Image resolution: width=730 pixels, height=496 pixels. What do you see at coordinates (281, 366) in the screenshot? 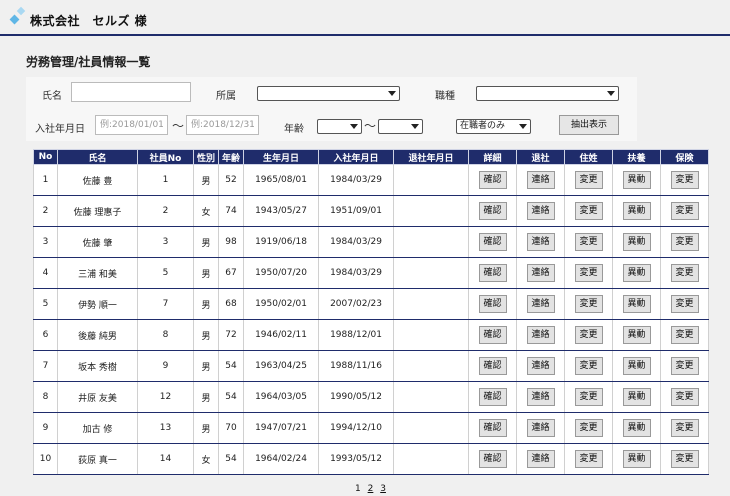
I see `birth-date-cell: 1963/04/25` at bounding box center [281, 366].